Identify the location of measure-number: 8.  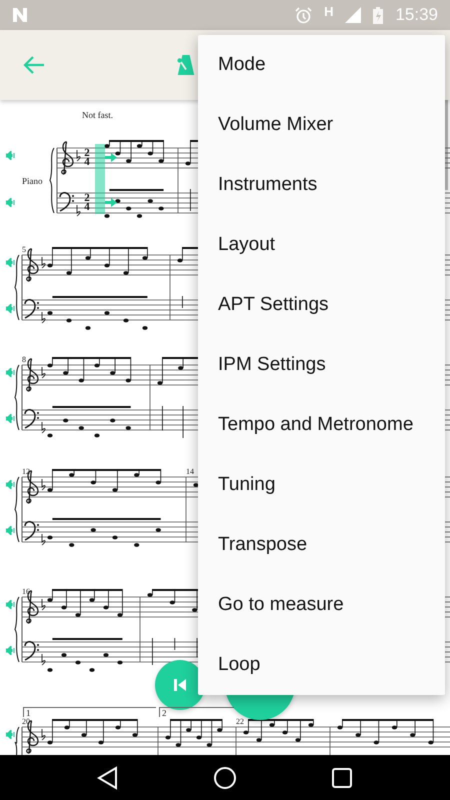
(24, 360).